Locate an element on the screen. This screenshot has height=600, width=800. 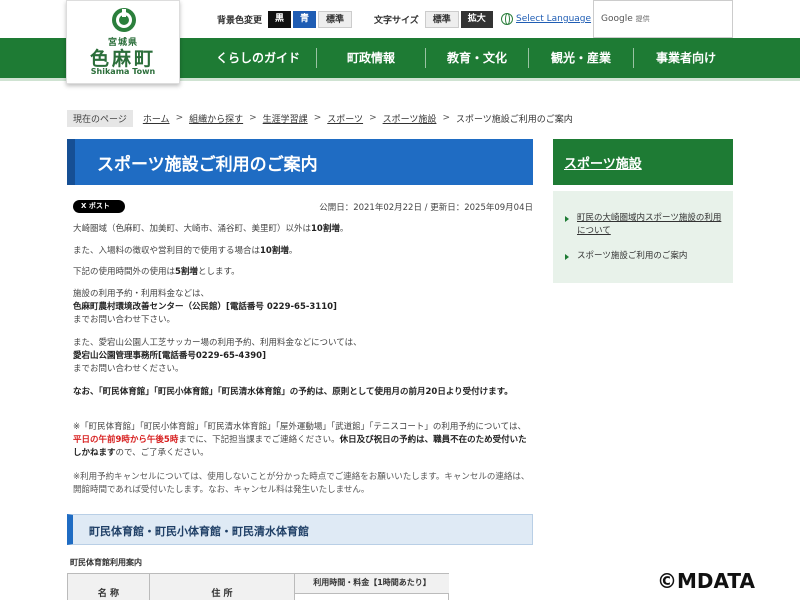
bg-color-label: 背景色変更 is located at coordinates (240, 20).